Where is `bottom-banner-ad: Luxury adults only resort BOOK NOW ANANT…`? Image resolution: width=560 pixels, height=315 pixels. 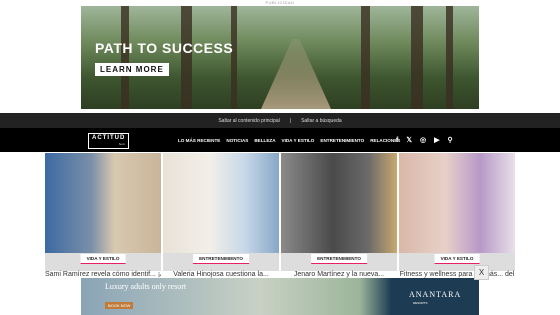 bottom-banner-ad: Luxury adults only resort BOOK NOW ANANT… is located at coordinates (280, 296).